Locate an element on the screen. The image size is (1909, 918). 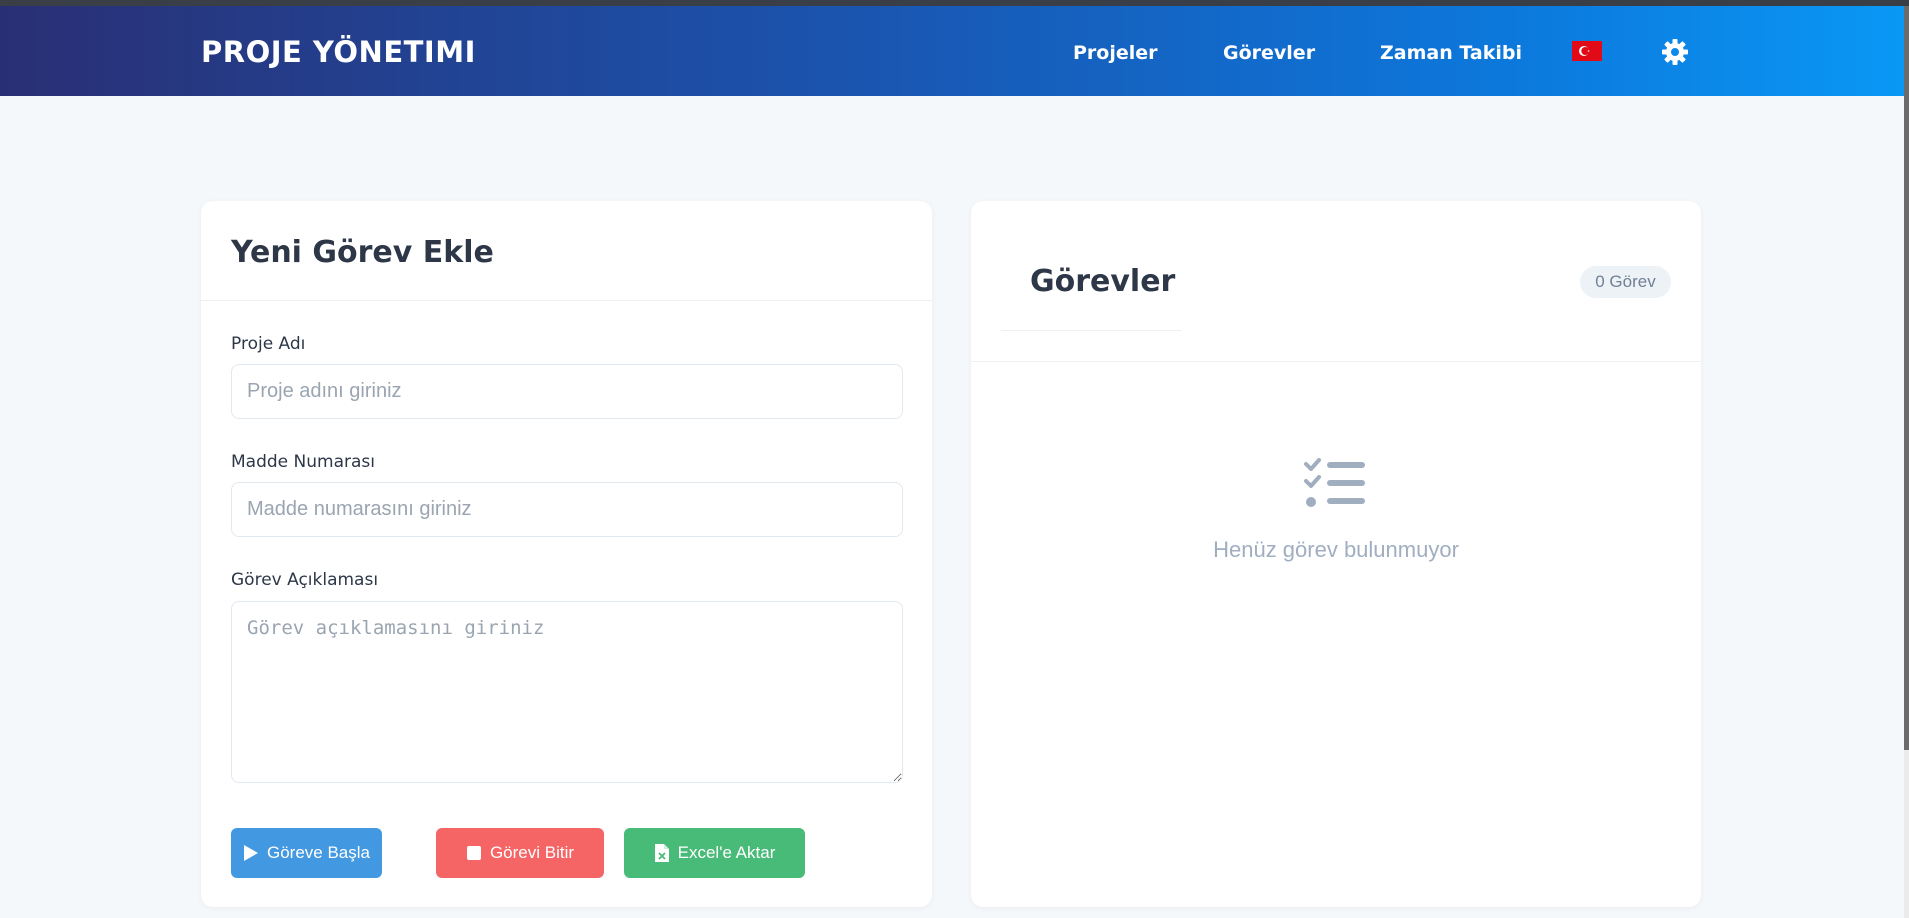
item-number-label: Madde Numarası is located at coordinates (303, 462).